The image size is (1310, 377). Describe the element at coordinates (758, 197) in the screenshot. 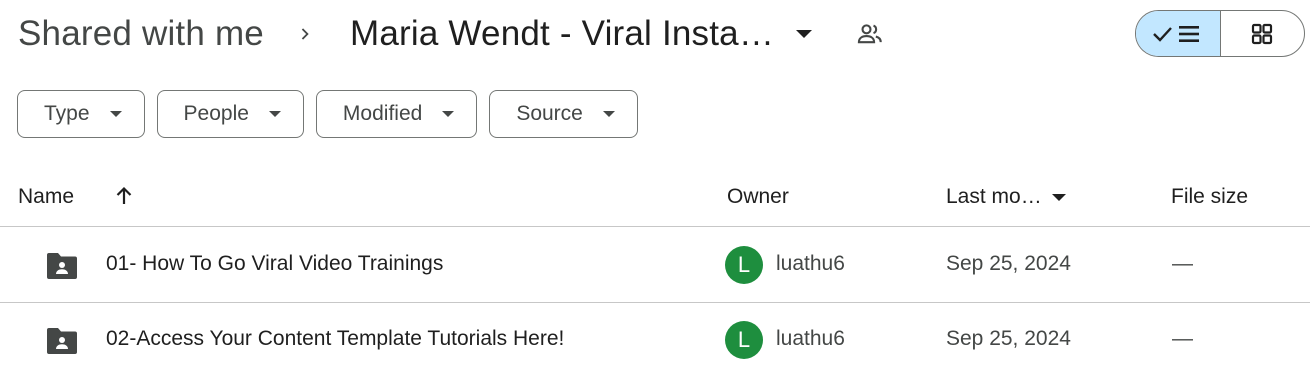

I see `column-header-owner: Owner` at that location.